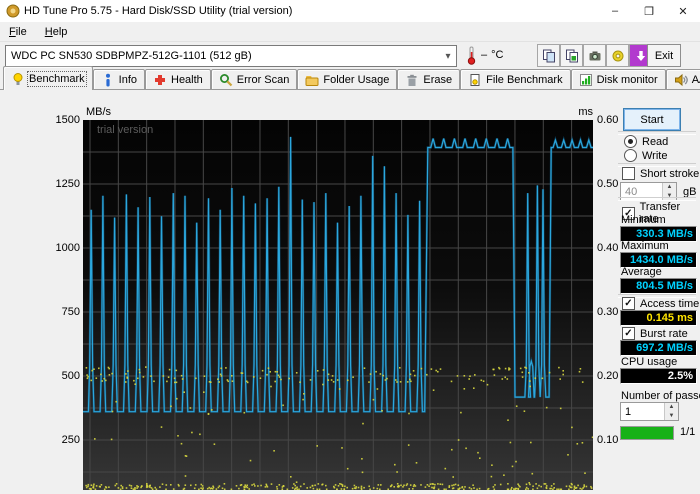 Image resolution: width=700 pixels, height=494 pixels. What do you see at coordinates (160, 79) in the screenshot?
I see `health-icon` at bounding box center [160, 79].